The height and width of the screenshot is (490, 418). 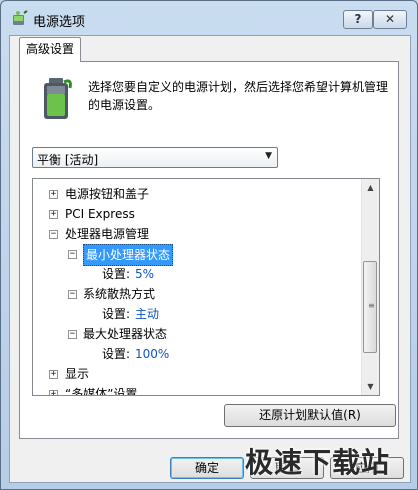 What do you see at coordinates (119, 294) in the screenshot?
I see `tree-item-label: 系统散热方式` at bounding box center [119, 294].